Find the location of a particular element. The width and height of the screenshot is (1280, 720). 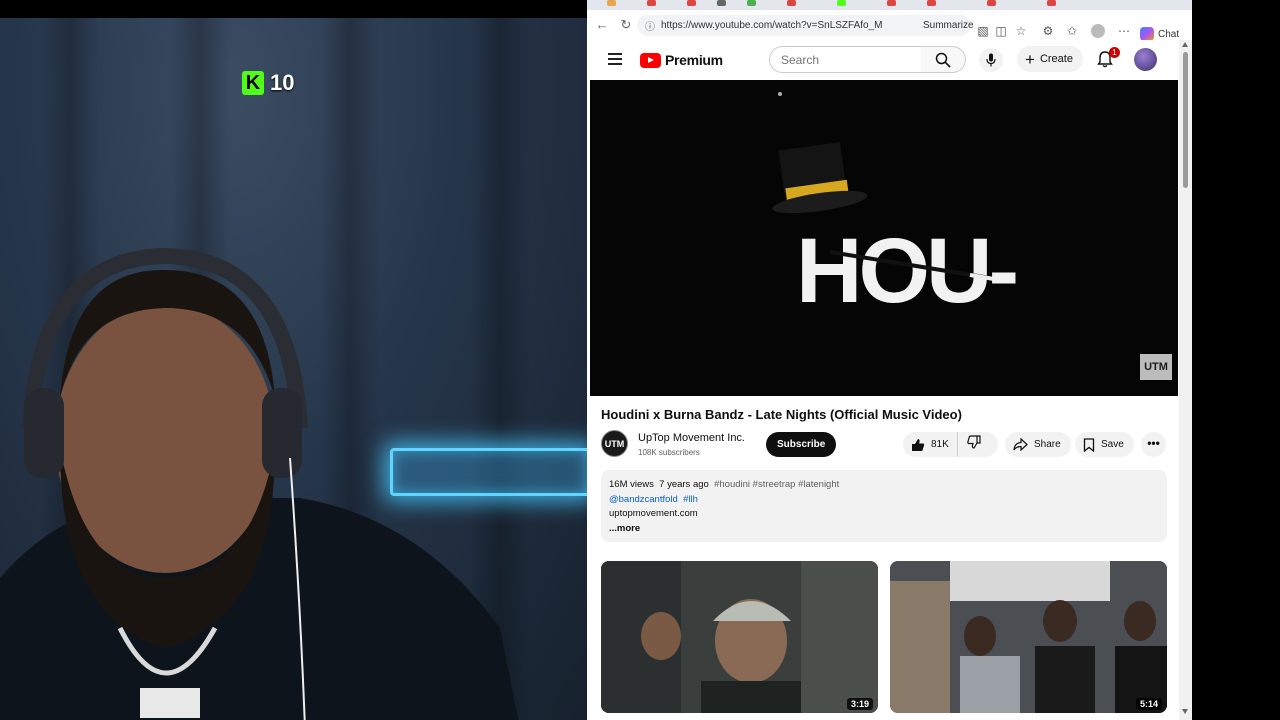

related-video-thumbnail: 3:19 is located at coordinates (739, 637).